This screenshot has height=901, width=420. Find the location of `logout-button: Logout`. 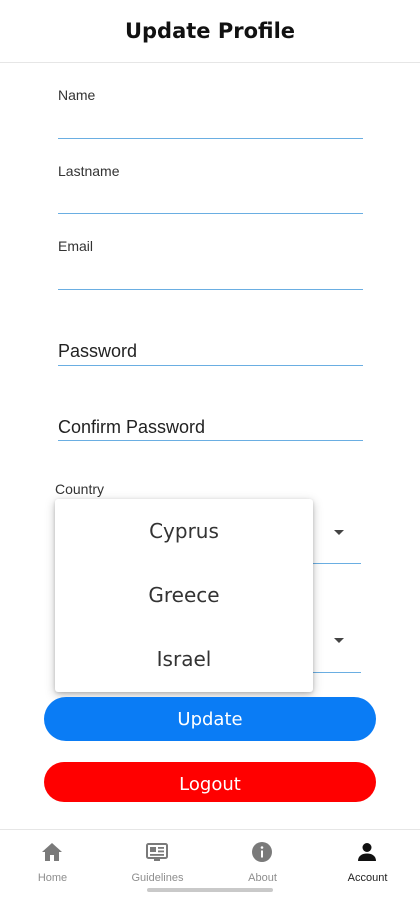

logout-button: Logout is located at coordinates (210, 782).